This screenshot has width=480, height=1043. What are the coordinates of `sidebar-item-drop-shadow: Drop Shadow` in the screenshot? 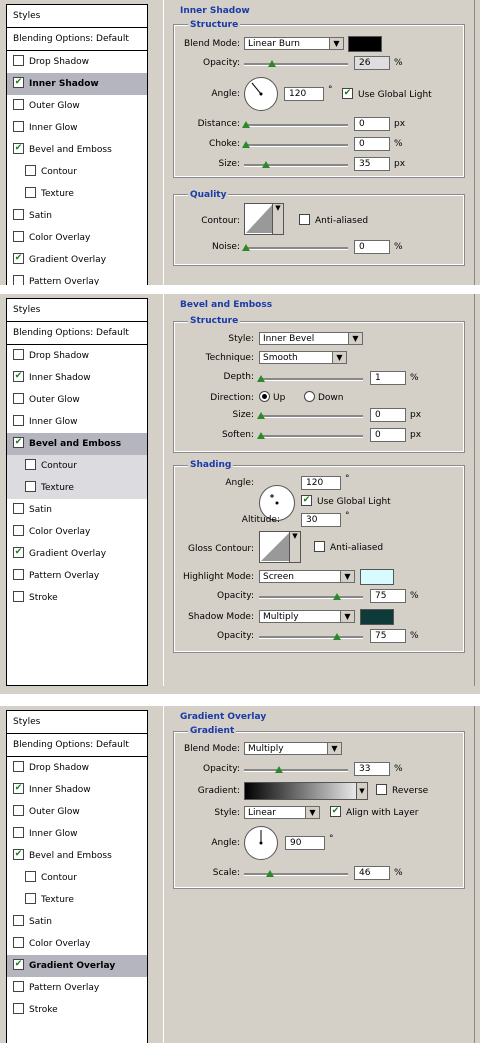 It's located at (77, 768).